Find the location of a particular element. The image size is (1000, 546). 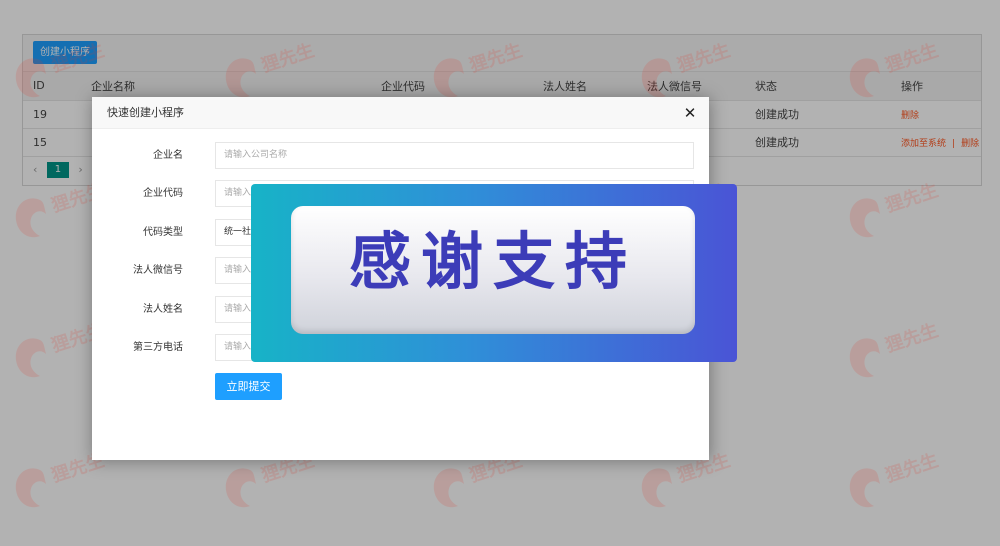

close-icon: ✕ is located at coordinates (690, 113).